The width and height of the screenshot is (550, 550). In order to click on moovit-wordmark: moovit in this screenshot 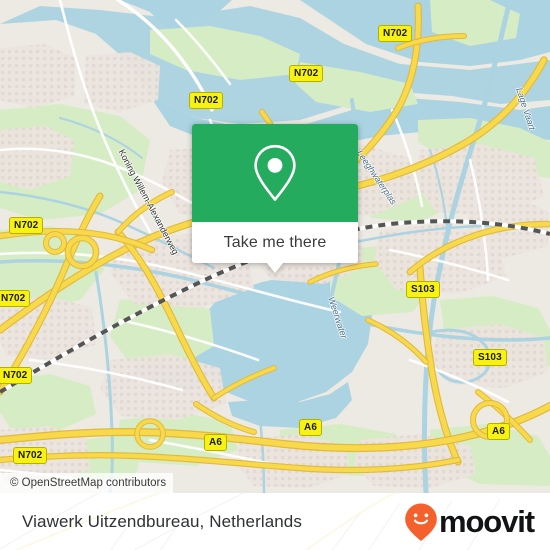, I will do `click(486, 521)`.